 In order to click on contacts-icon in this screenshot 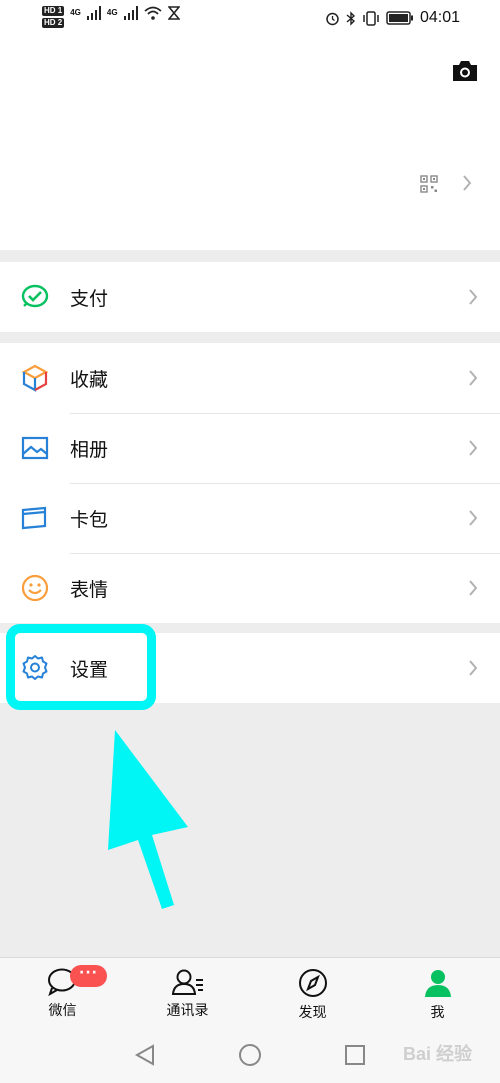, I will do `click(187, 982)`.